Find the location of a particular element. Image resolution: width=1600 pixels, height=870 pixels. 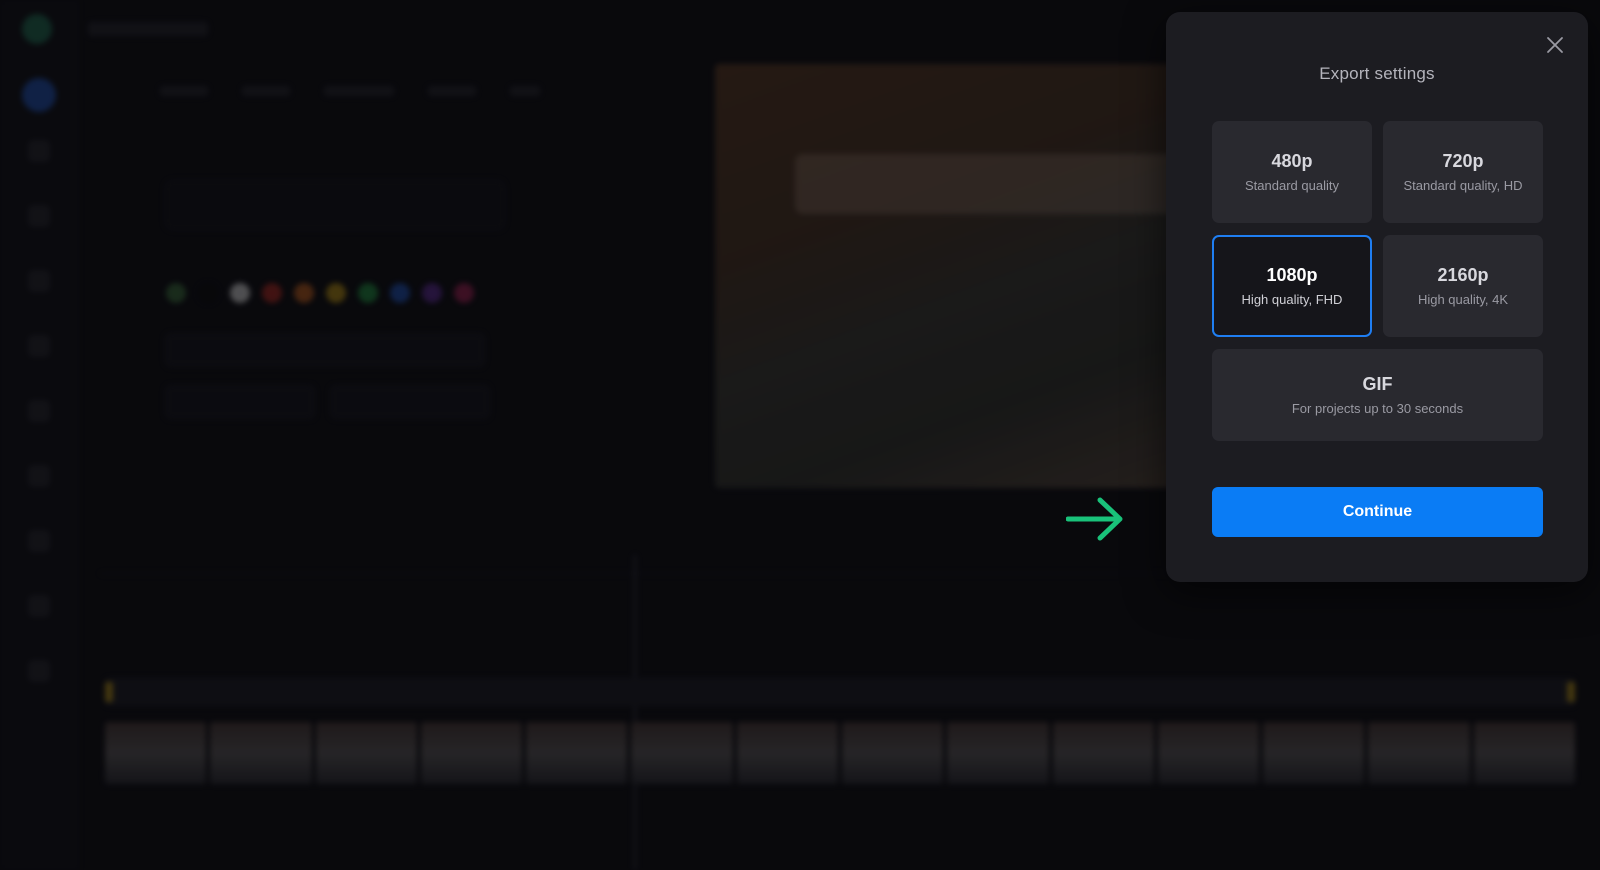

arrow-right-icon is located at coordinates (1094, 519).